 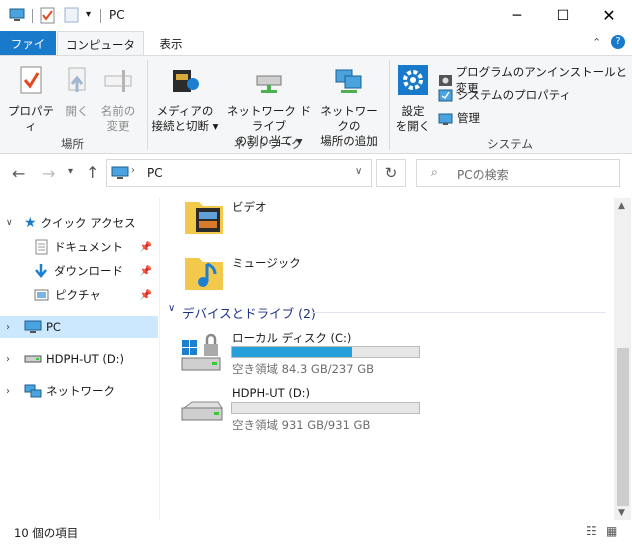 What do you see at coordinates (77, 111) in the screenshot?
I see `open-label: 開く` at bounding box center [77, 111].